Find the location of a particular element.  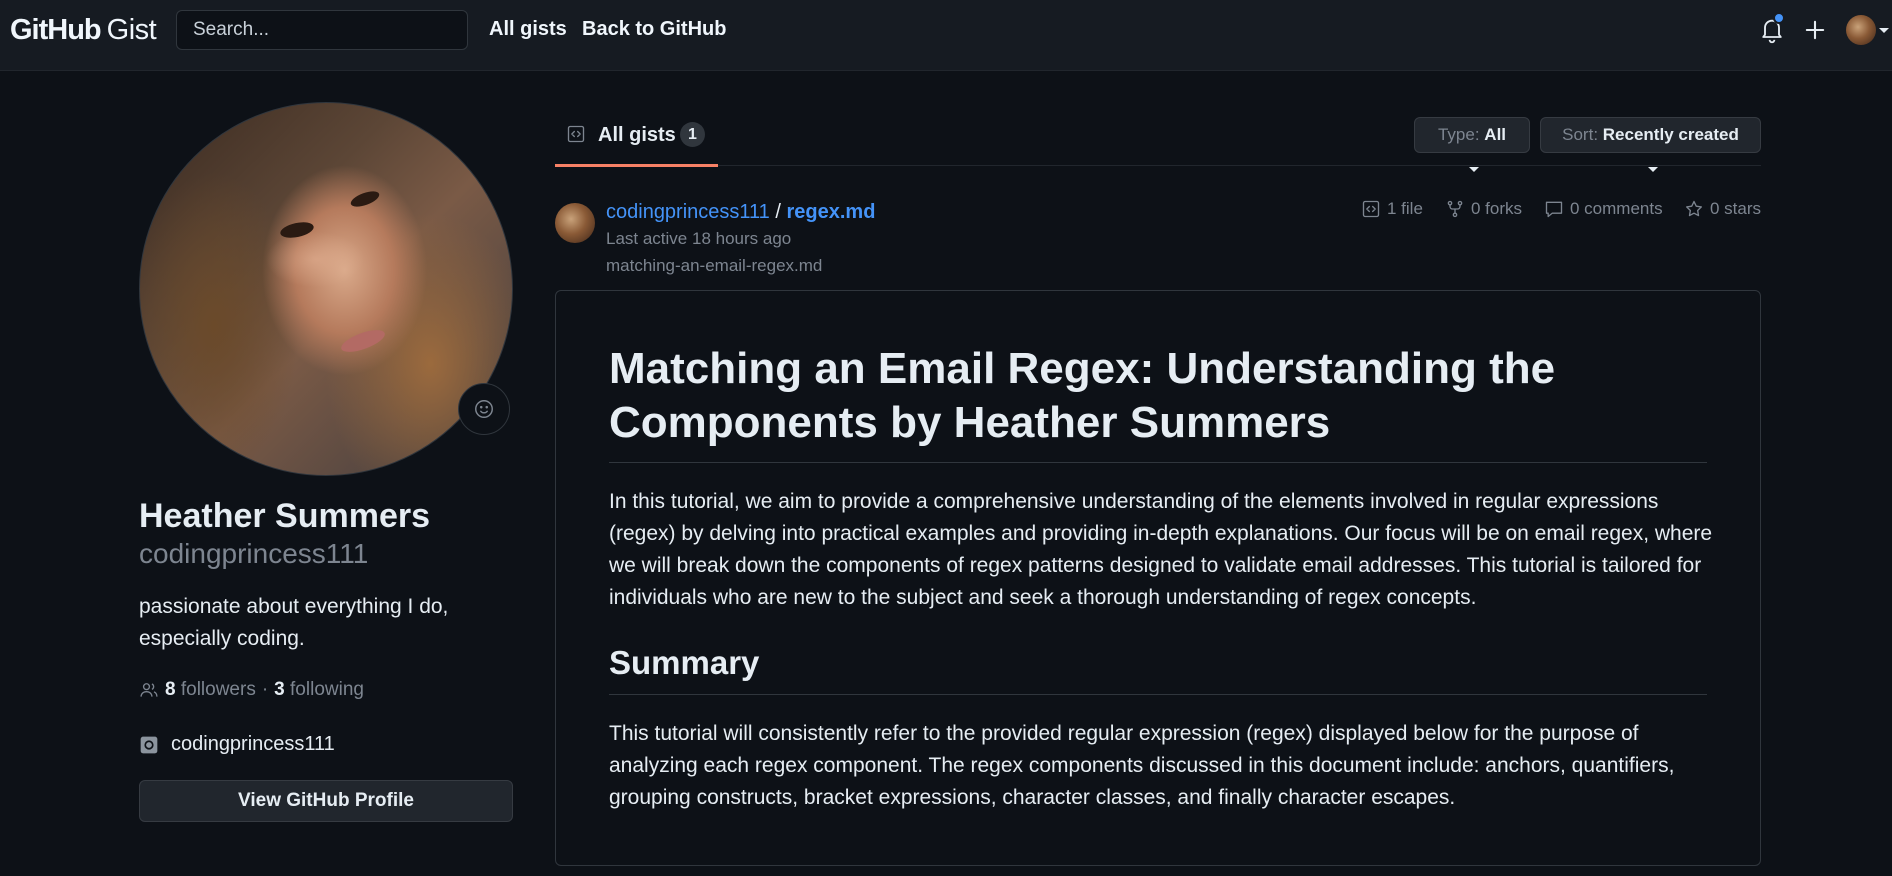

gist-comments-link: 0 comments is located at coordinates (1603, 209).